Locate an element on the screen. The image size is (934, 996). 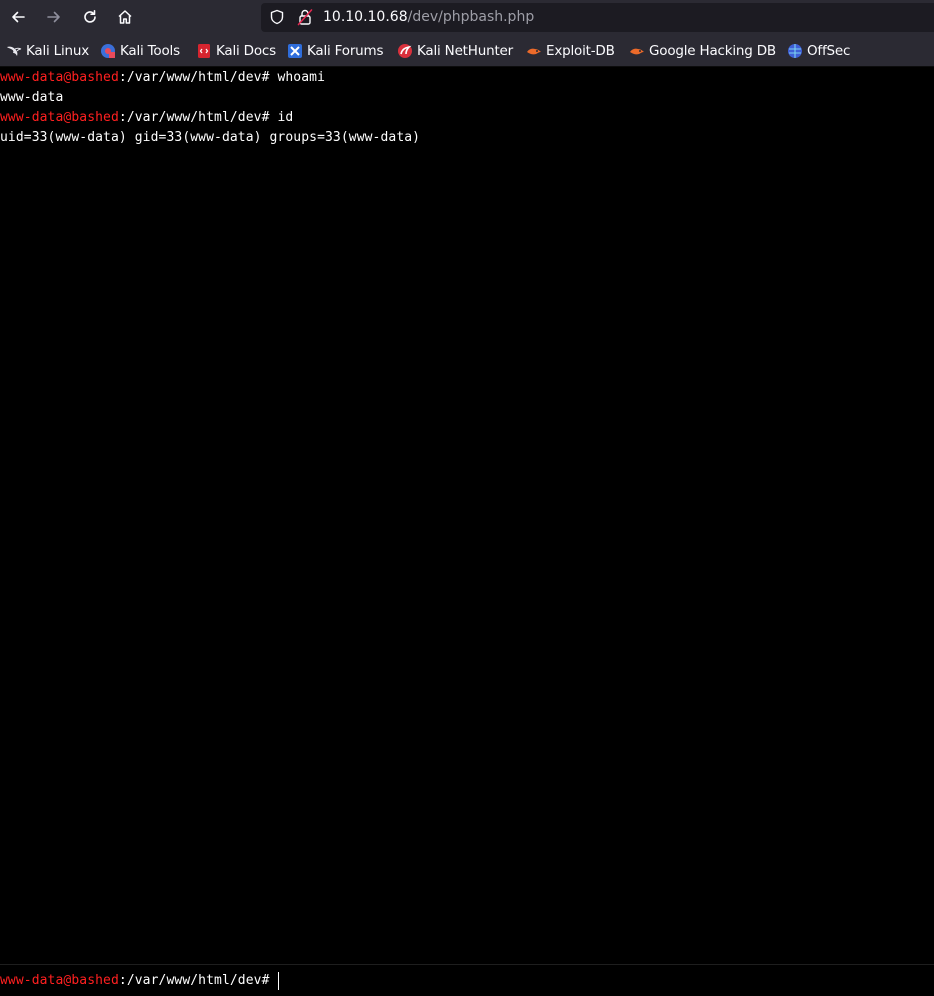
home-icon is located at coordinates (125, 17).